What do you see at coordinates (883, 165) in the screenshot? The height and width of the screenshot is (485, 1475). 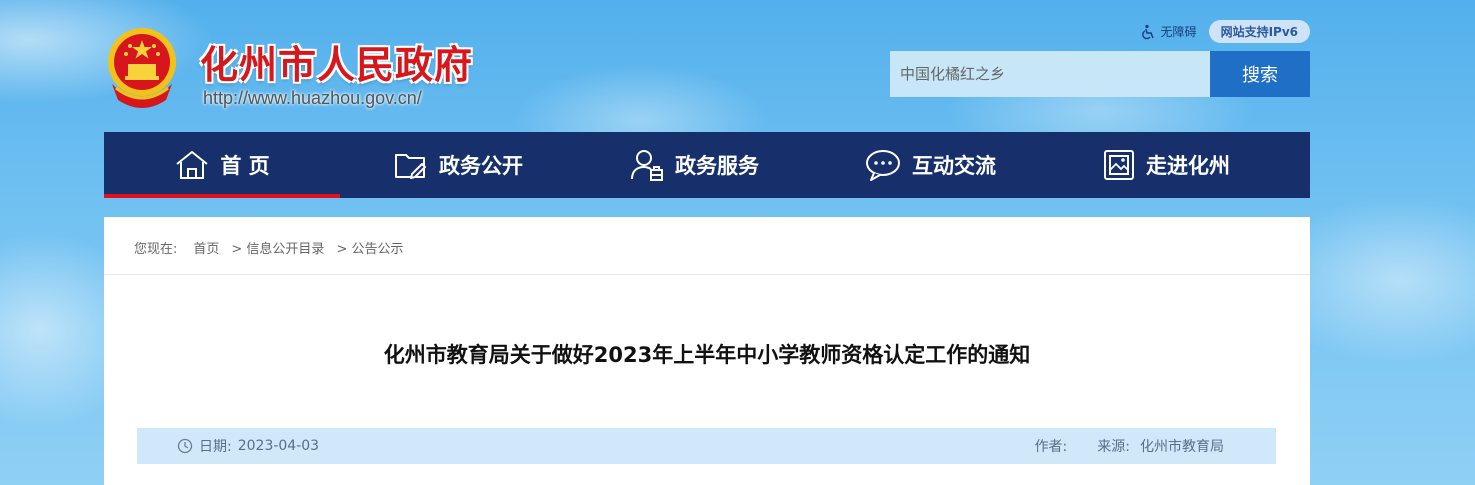 I see `chat-bubble-icon` at bounding box center [883, 165].